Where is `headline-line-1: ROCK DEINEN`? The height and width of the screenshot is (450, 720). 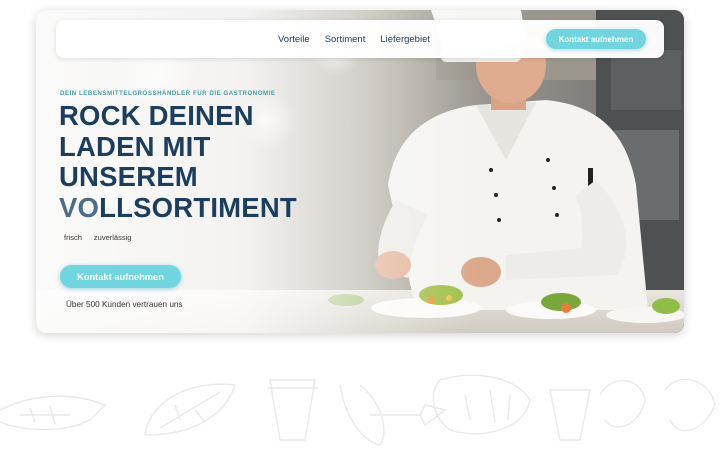
headline-line-1: ROCK DEINEN is located at coordinates (156, 115).